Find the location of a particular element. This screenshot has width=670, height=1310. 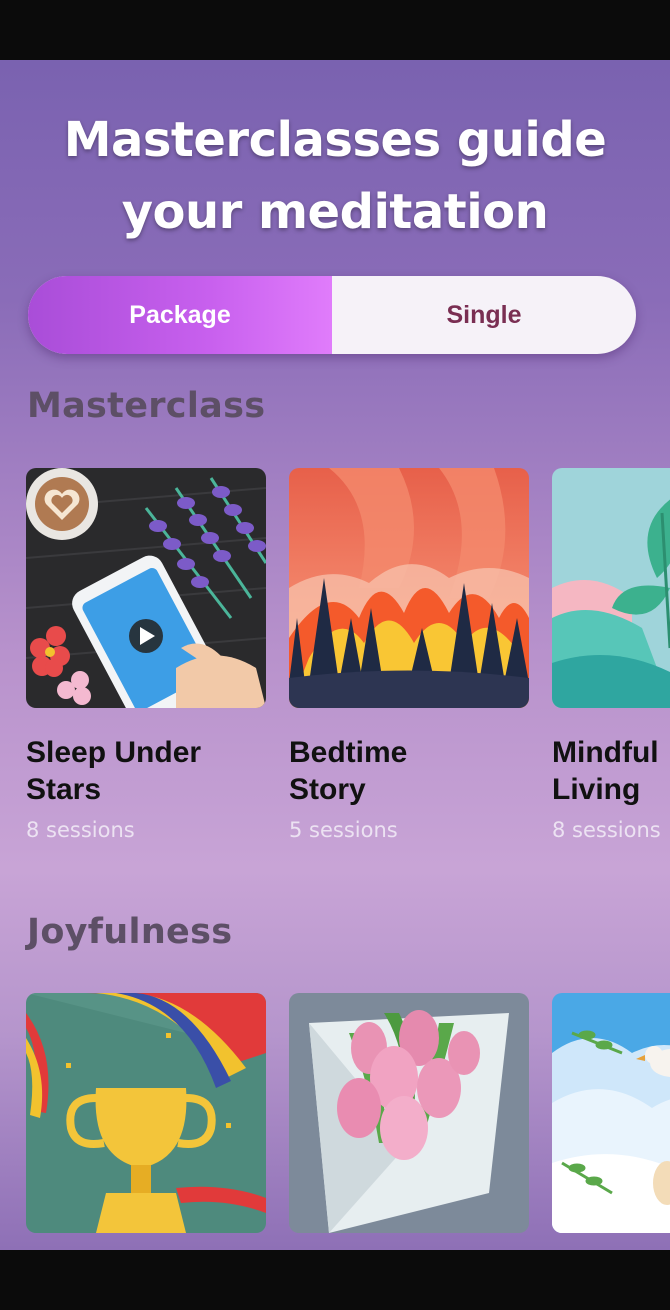

section-title-masterclass: Masterclass is located at coordinates (146, 406).